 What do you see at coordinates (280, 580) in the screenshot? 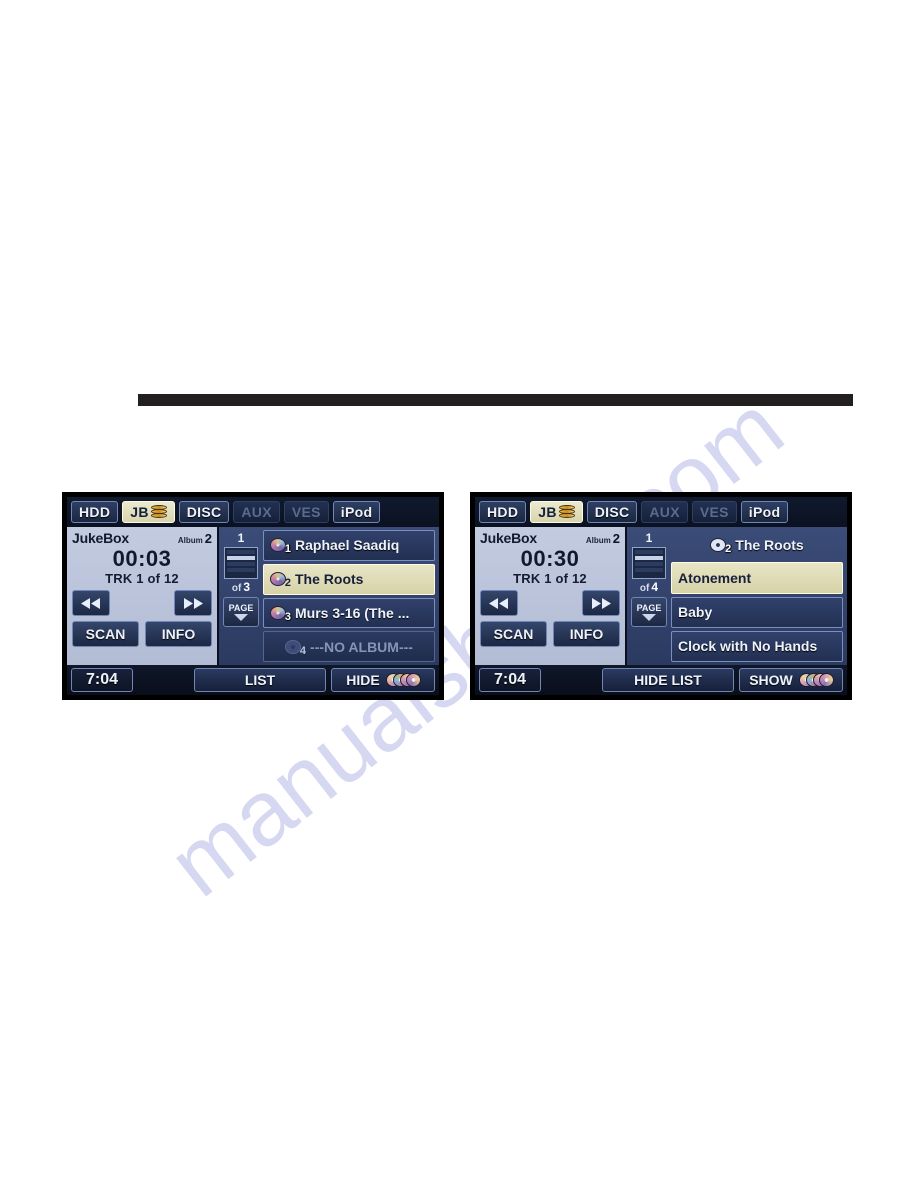
I see `disc-icon: 2` at bounding box center [280, 580].